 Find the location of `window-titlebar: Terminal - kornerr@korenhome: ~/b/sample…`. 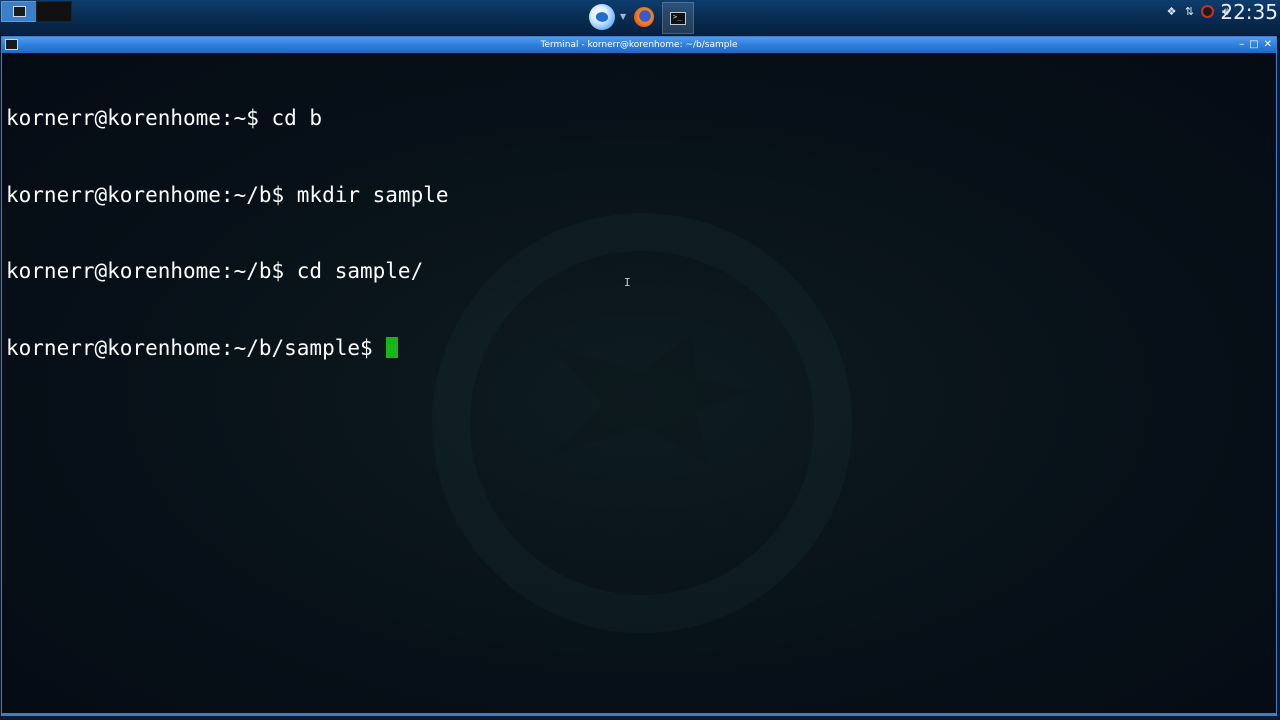

window-titlebar: Terminal - kornerr@korenhome: ~/b/sample… is located at coordinates (639, 45).